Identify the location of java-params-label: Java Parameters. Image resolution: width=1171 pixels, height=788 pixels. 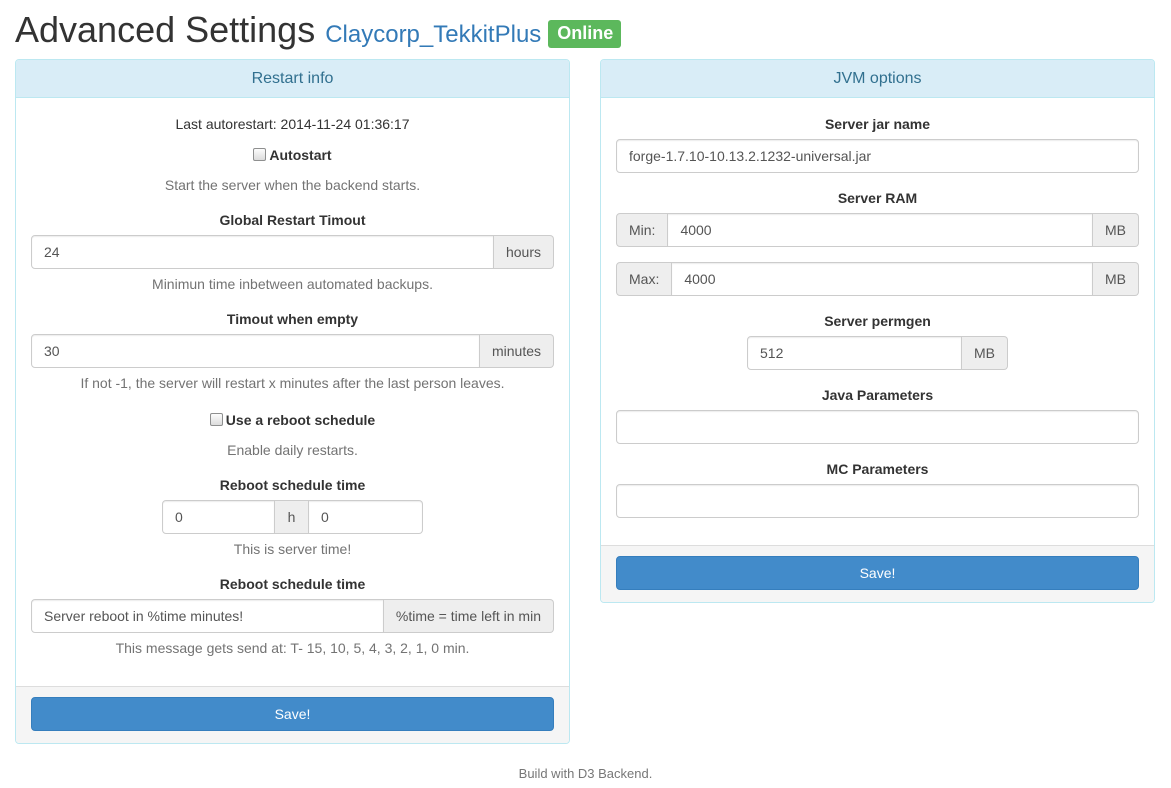
(877, 395).